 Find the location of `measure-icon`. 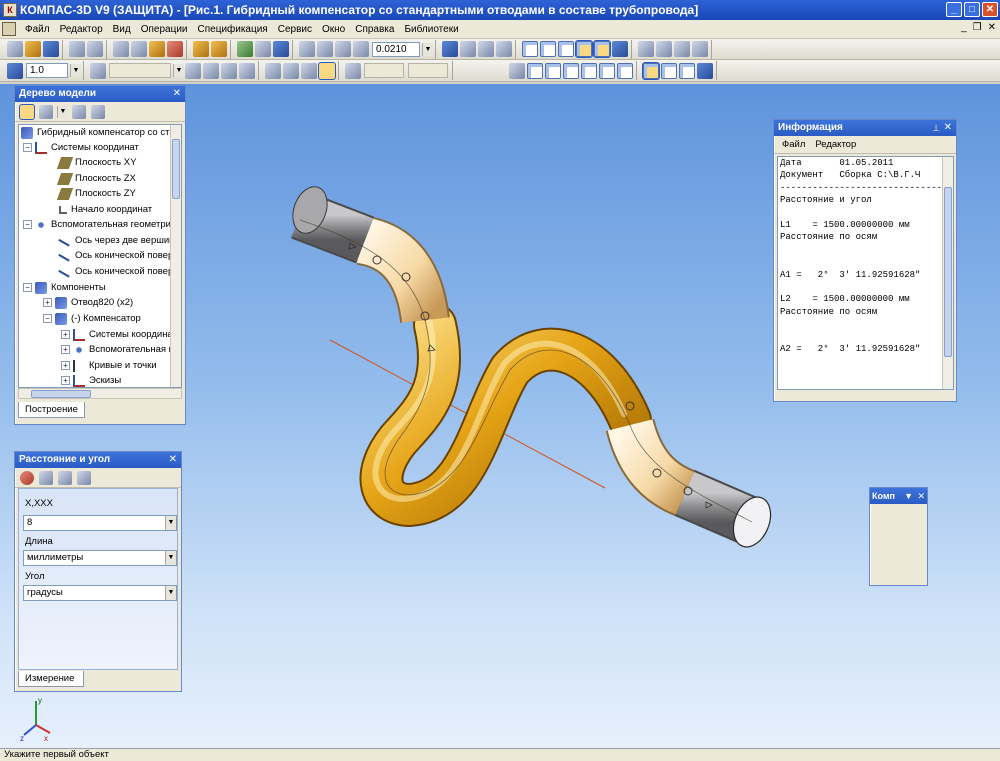

measure-icon is located at coordinates (892, 528).